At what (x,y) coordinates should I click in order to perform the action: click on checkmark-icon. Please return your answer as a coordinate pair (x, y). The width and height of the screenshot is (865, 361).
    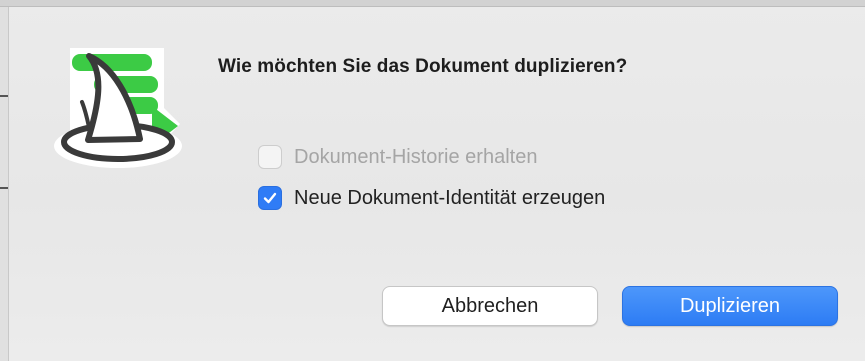
    Looking at the image, I should click on (270, 198).